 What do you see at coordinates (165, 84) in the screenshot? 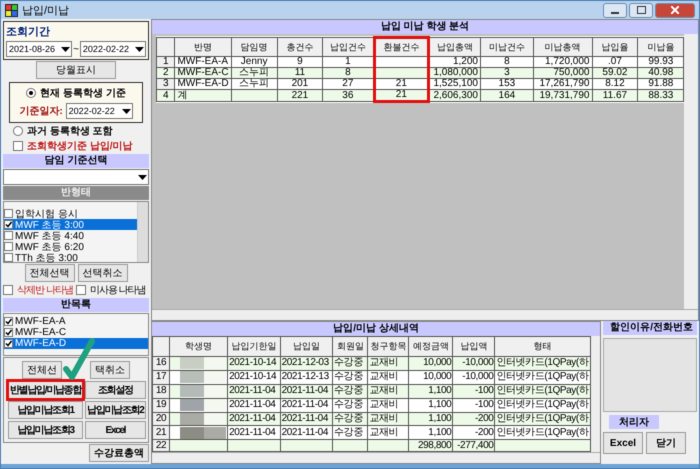
I see `row-number: 3` at bounding box center [165, 84].